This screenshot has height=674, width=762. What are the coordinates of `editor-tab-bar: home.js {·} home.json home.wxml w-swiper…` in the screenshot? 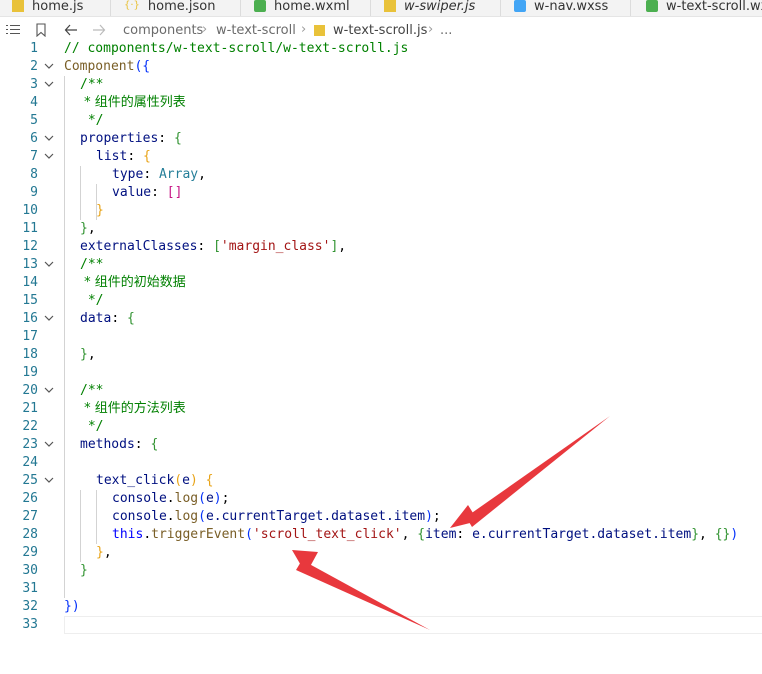 It's located at (381, 8).